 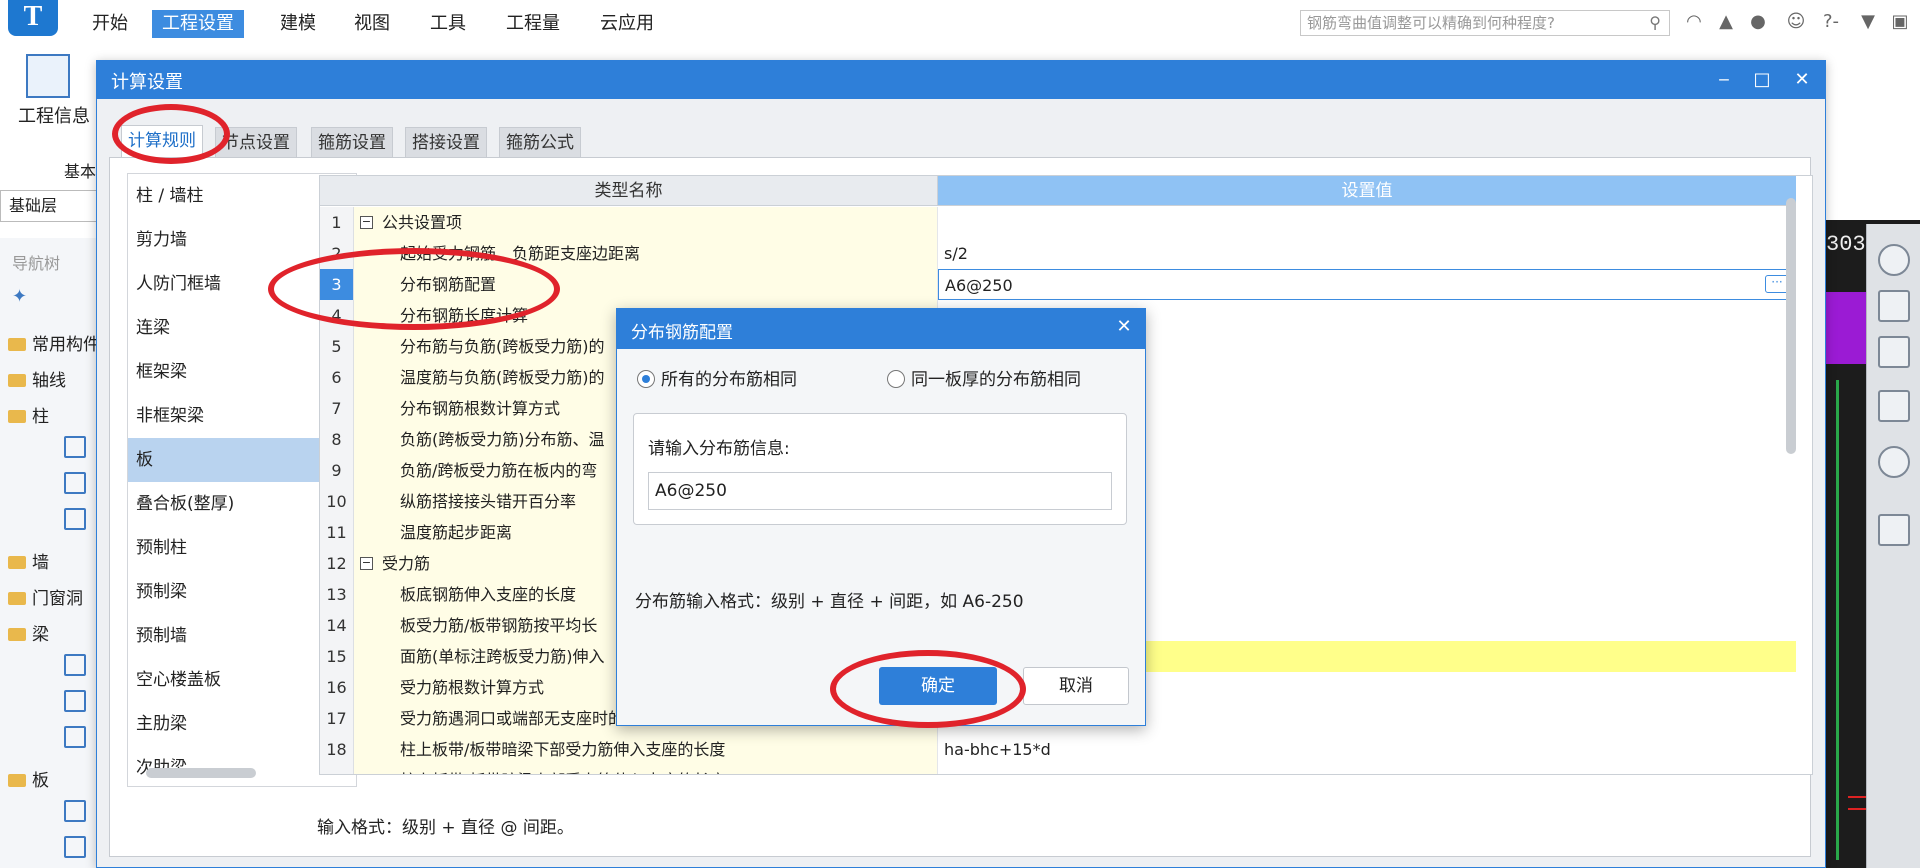 I want to click on slab-icon, so click(x=75, y=811).